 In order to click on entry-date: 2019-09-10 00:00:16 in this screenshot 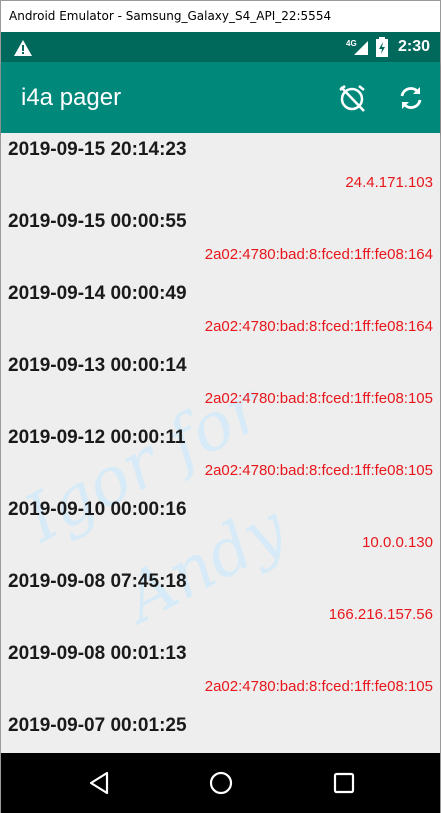, I will do `click(97, 509)`.